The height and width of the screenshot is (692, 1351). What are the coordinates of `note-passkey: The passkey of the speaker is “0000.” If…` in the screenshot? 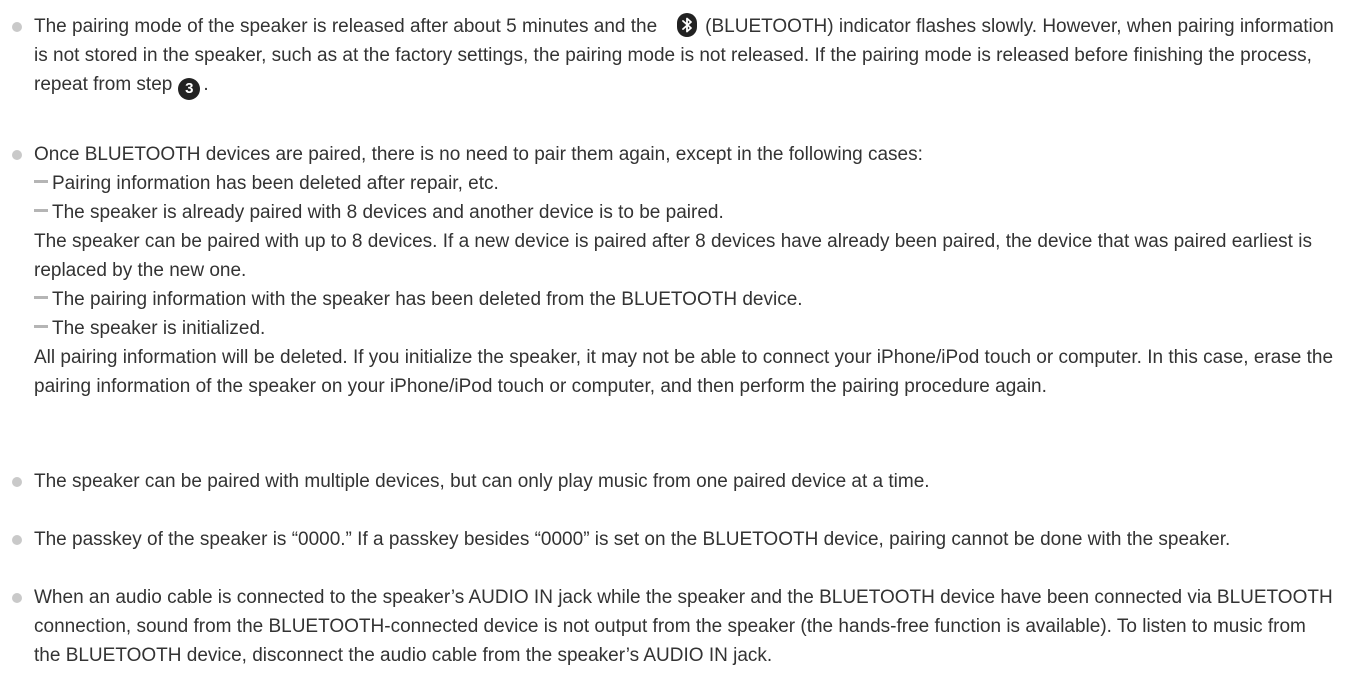 It's located at (673, 539).